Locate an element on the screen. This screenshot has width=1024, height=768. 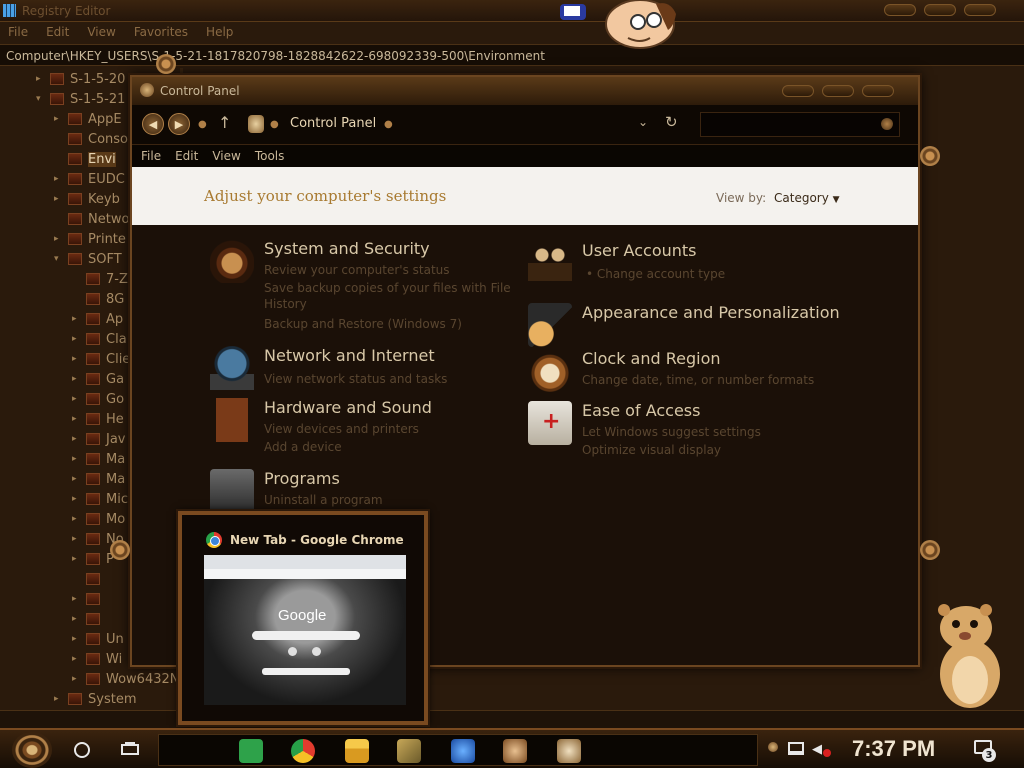
category-link: • Change account type is located at coordinates (655, 274).